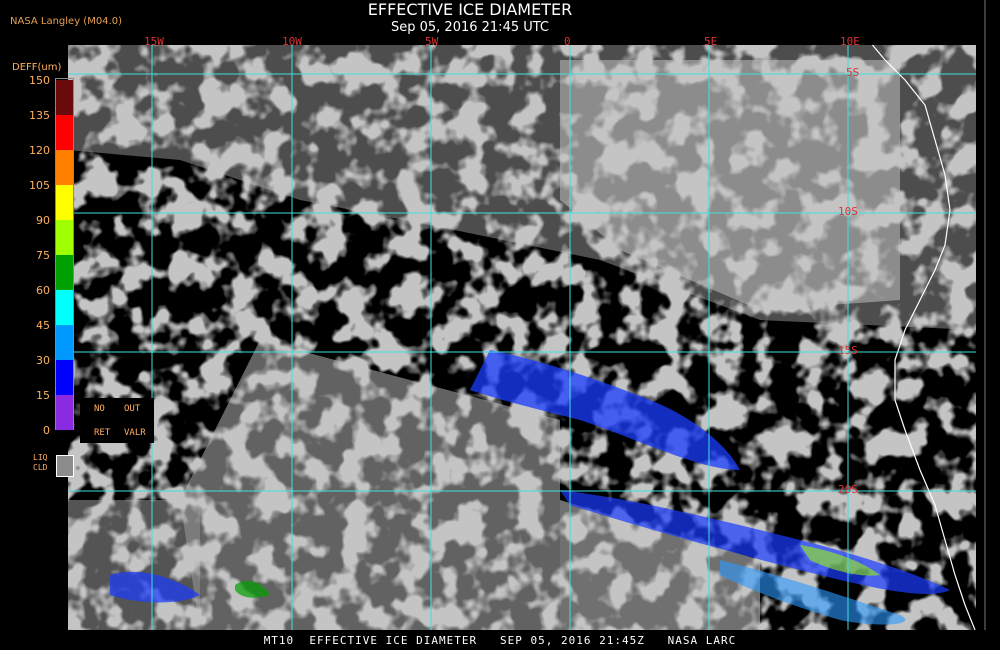 This screenshot has height=650, width=1000. What do you see at coordinates (567, 41) in the screenshot?
I see `lon-label-0: 0` at bounding box center [567, 41].